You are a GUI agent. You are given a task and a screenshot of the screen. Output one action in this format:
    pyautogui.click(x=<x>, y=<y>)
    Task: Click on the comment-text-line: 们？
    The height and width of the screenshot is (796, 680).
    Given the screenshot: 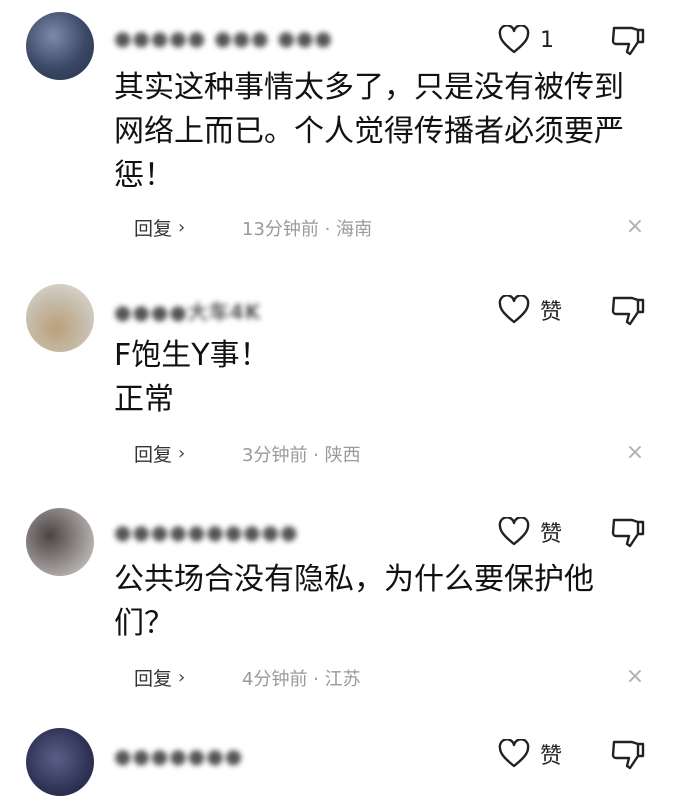 What is the action you would take?
    pyautogui.click(x=144, y=623)
    